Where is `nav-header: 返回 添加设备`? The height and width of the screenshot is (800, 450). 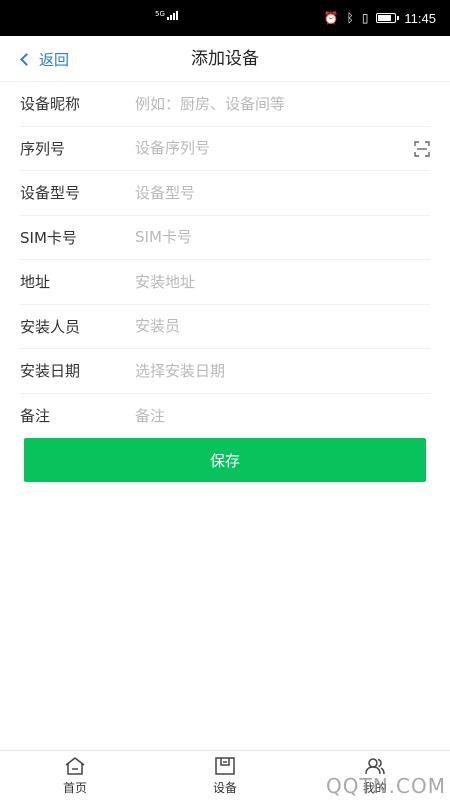 nav-header: 返回 添加设备 is located at coordinates (225, 59).